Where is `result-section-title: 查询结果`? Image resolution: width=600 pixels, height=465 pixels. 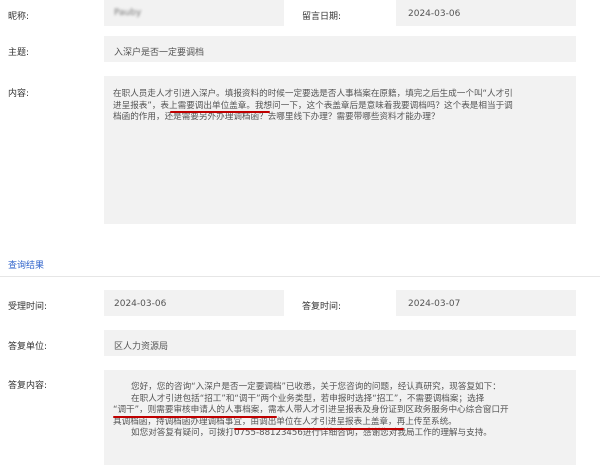 result-section-title: 查询结果 is located at coordinates (26, 266).